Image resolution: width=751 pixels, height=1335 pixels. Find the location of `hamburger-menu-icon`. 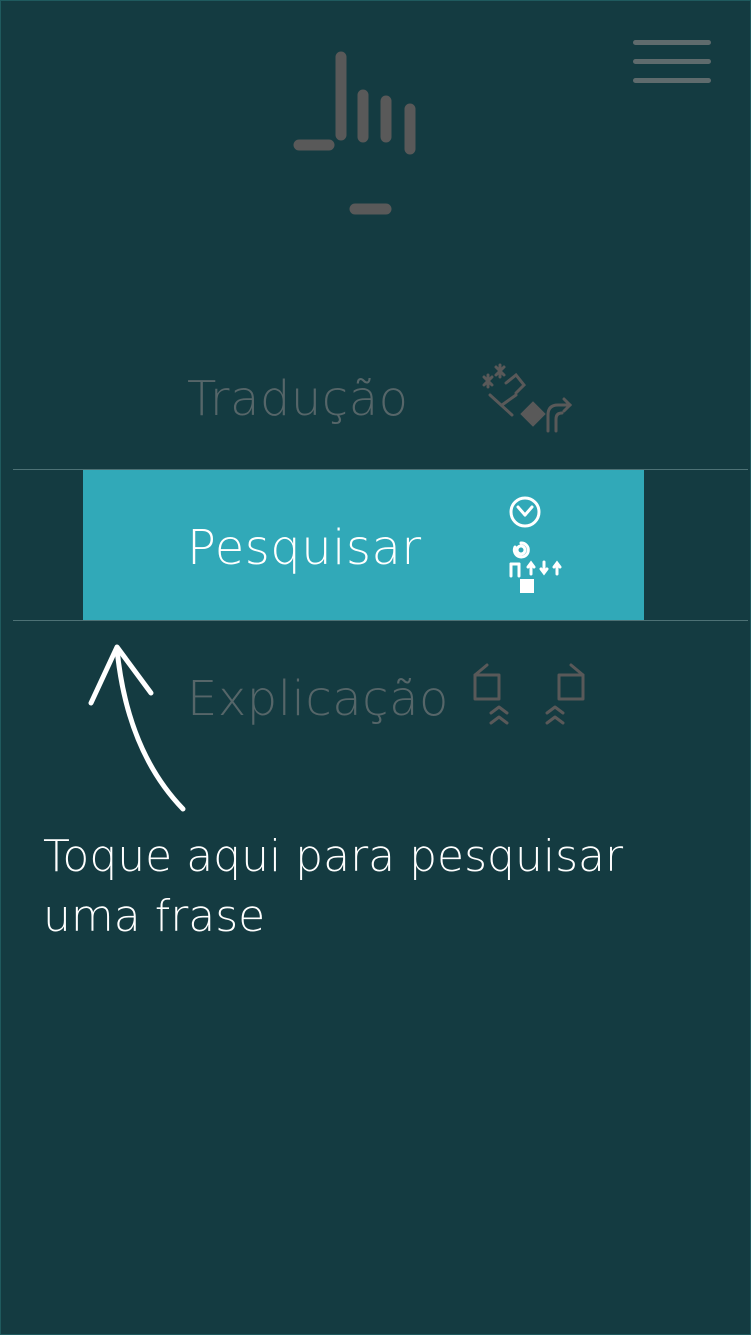

hamburger-menu-icon is located at coordinates (672, 61).